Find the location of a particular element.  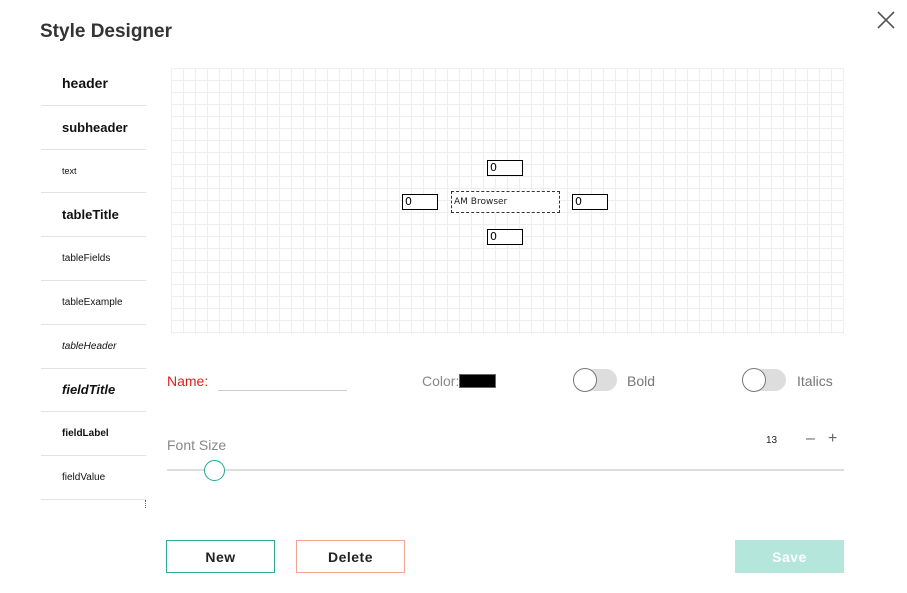

style-list-item-label: fieldTitle is located at coordinates (89, 390).